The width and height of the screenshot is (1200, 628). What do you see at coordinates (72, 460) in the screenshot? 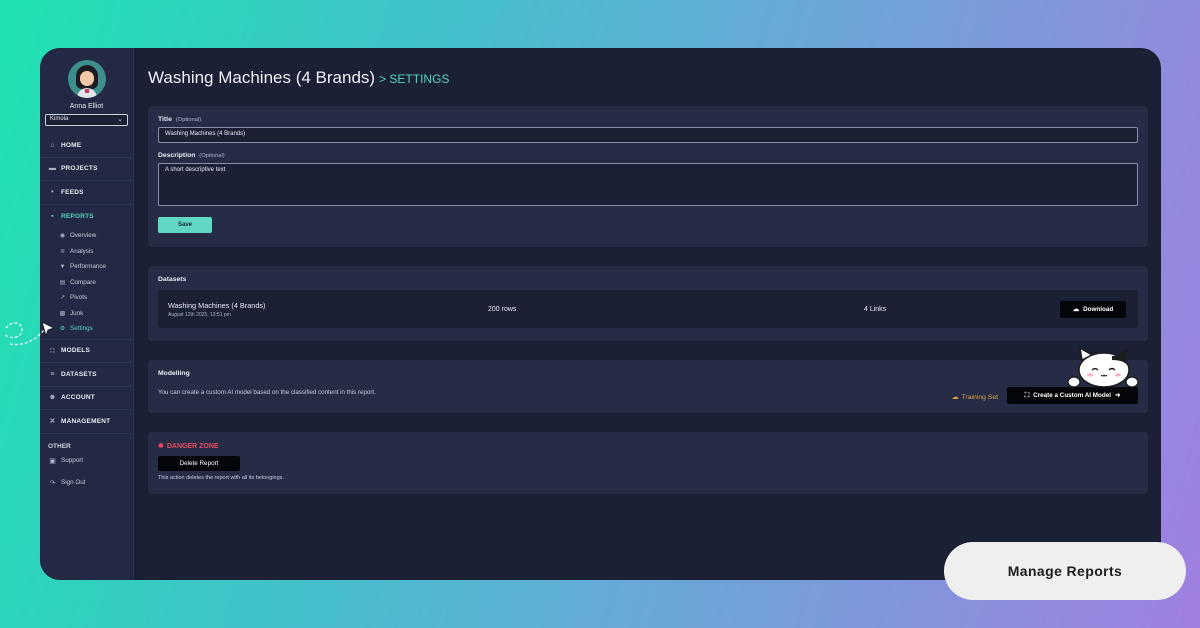
I see `sidebar-item-label: Support` at bounding box center [72, 460].